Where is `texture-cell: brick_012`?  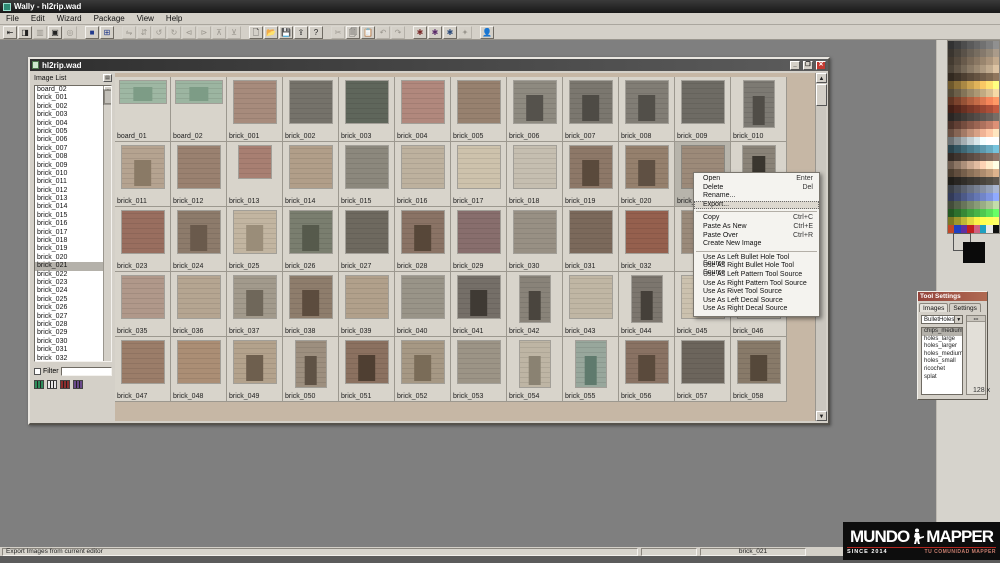
texture-cell: brick_012 is located at coordinates (199, 174).